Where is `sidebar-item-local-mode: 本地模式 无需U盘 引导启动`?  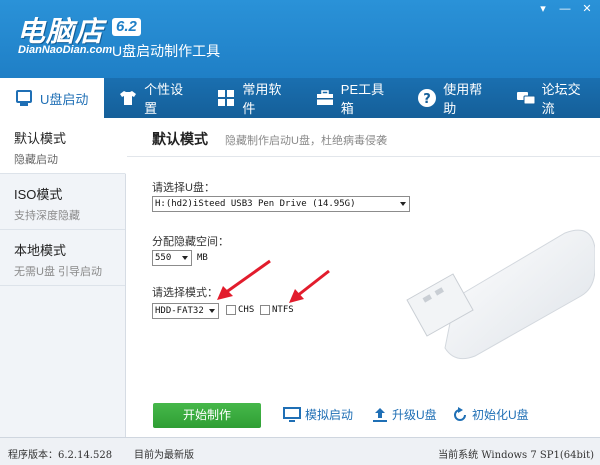
sidebar-item-local-mode: 本地模式 无需U盘 引导启动 is located at coordinates (62, 258).